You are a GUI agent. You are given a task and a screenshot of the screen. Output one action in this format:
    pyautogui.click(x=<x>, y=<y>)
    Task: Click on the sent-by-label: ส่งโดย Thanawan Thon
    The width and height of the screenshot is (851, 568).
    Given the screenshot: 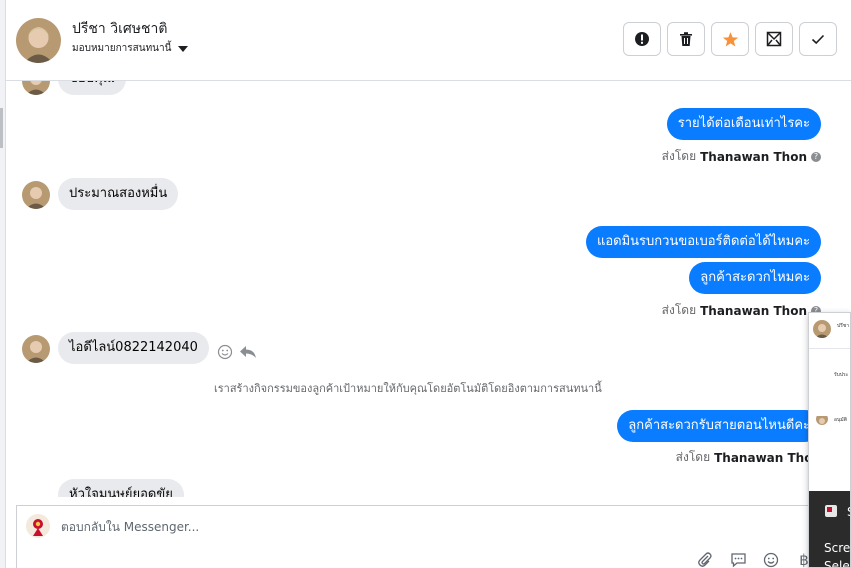 What is the action you would take?
    pyautogui.click(x=748, y=457)
    